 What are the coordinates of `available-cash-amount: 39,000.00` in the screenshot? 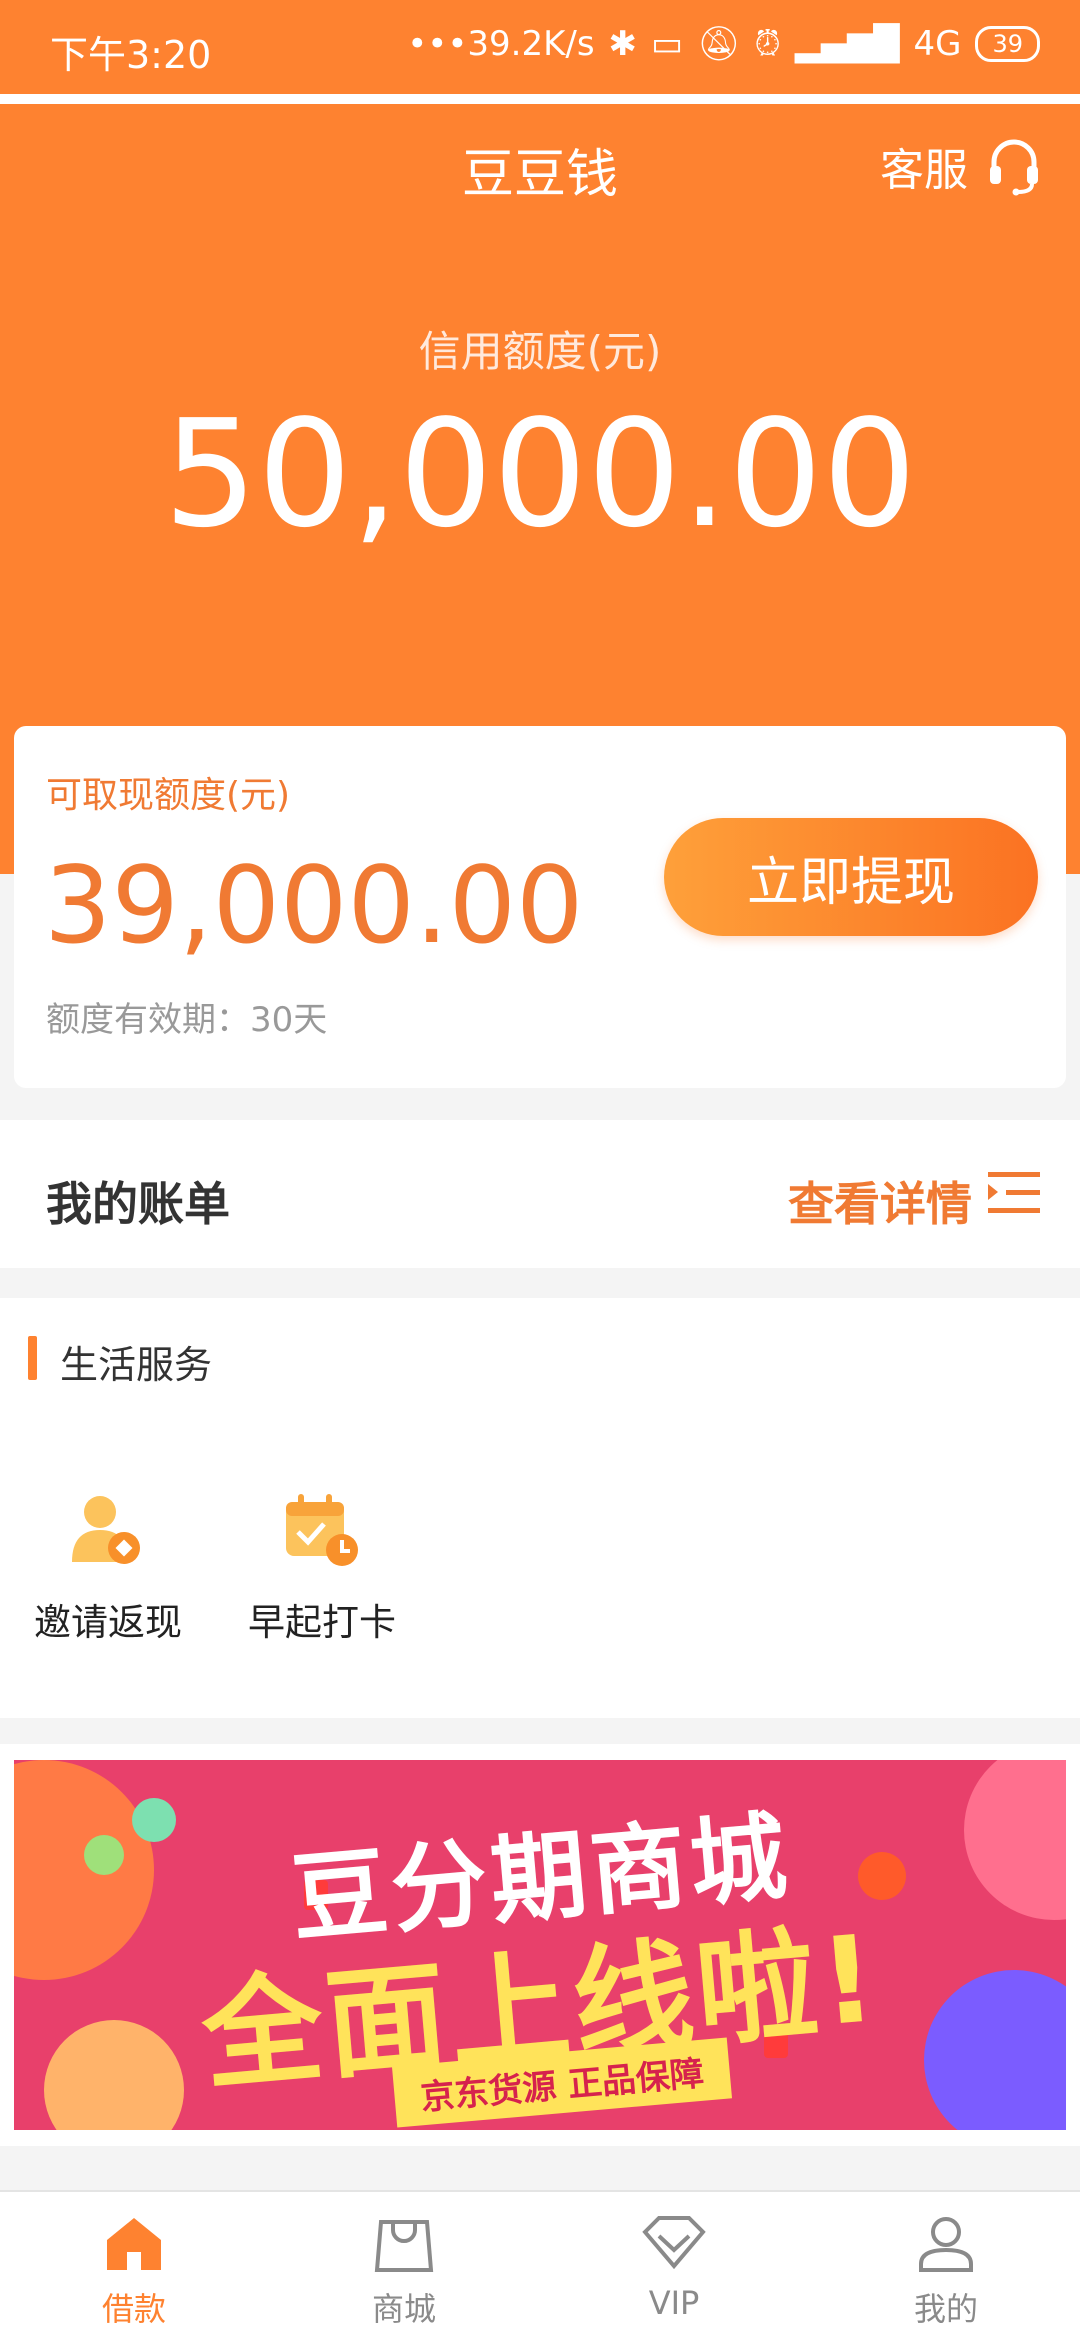 It's located at (314, 905).